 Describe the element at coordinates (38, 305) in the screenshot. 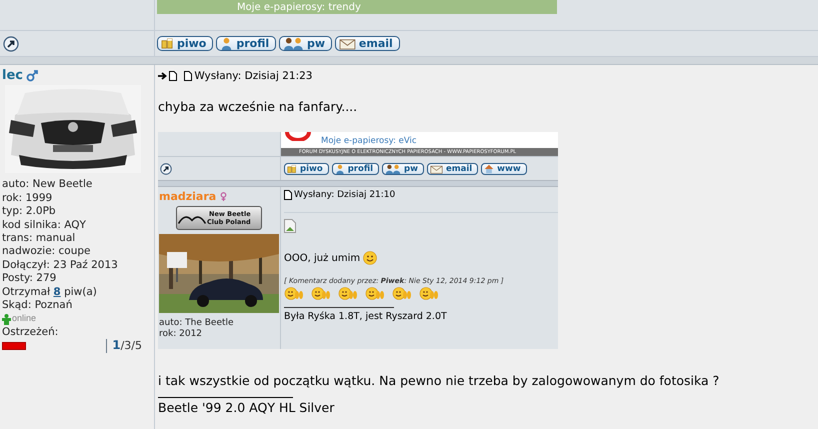

I see `location: Skąd: Poznań` at that location.